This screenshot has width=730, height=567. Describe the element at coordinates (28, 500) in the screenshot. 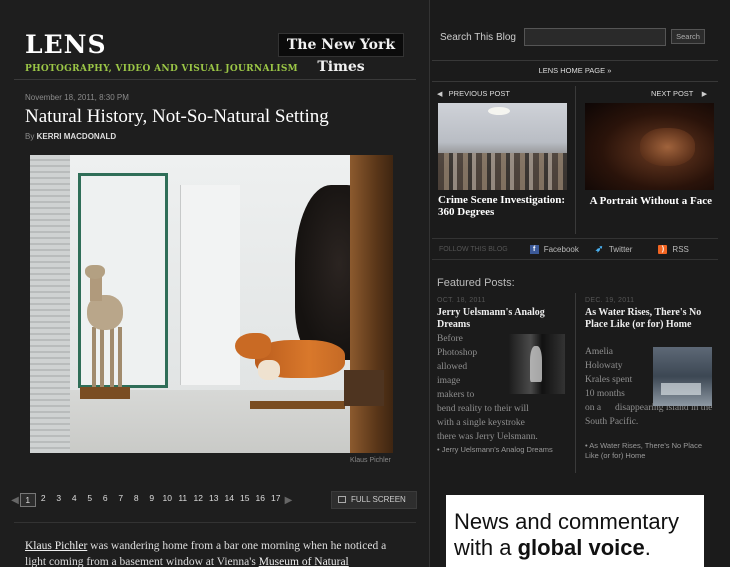

I see `pager-page-1: 1` at that location.